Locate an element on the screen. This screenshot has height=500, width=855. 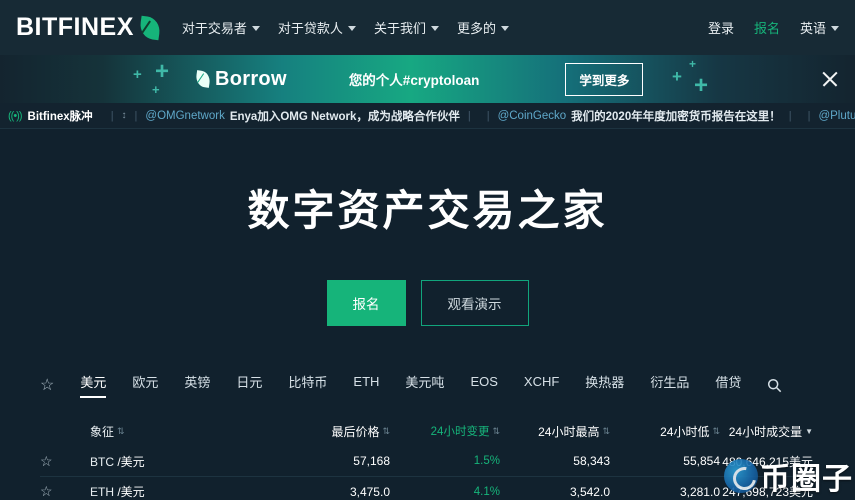
nav-item-more: 更多的 is located at coordinates (483, 27).